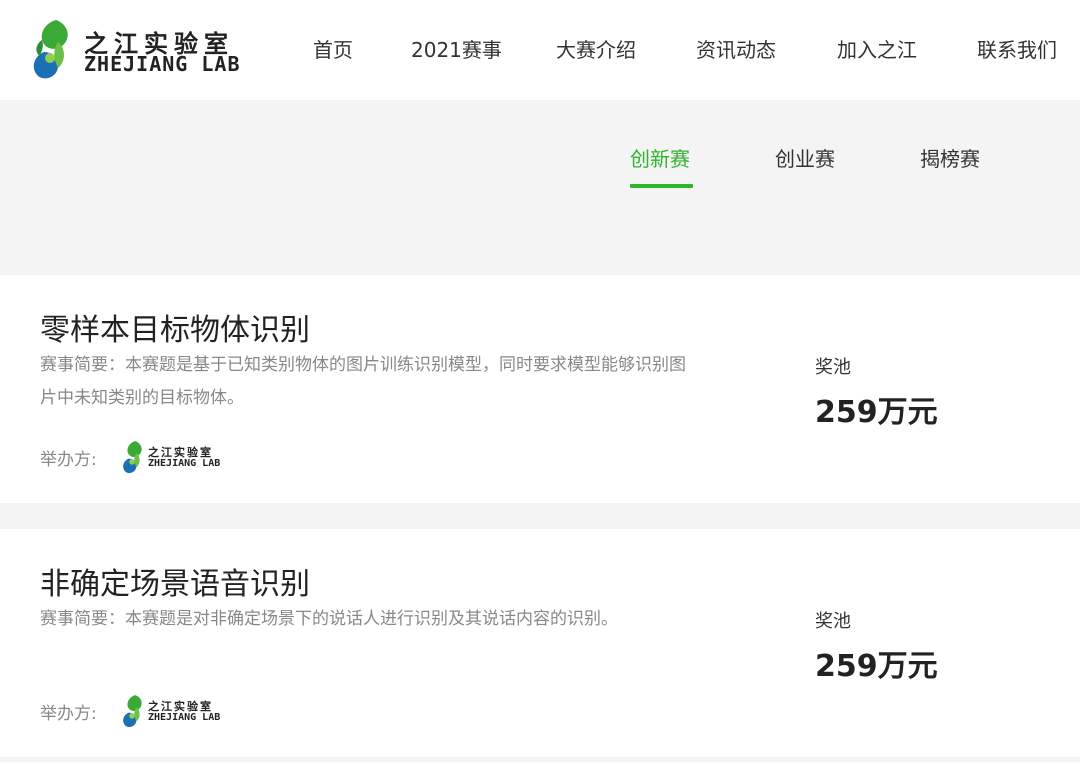 This screenshot has height=762, width=1080. What do you see at coordinates (877, 49) in the screenshot?
I see `nav-item-join: 加入之江` at bounding box center [877, 49].